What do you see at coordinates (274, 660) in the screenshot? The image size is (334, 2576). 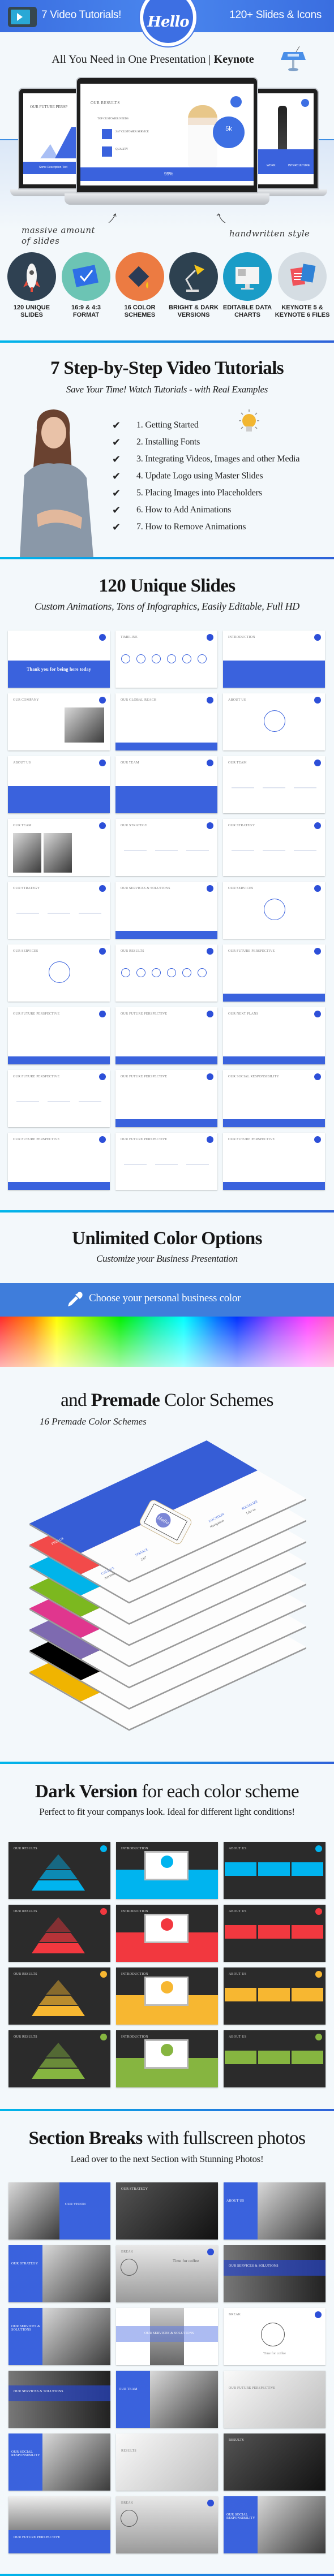 I see `slide-thumbnail: INTRODUCTION` at bounding box center [274, 660].